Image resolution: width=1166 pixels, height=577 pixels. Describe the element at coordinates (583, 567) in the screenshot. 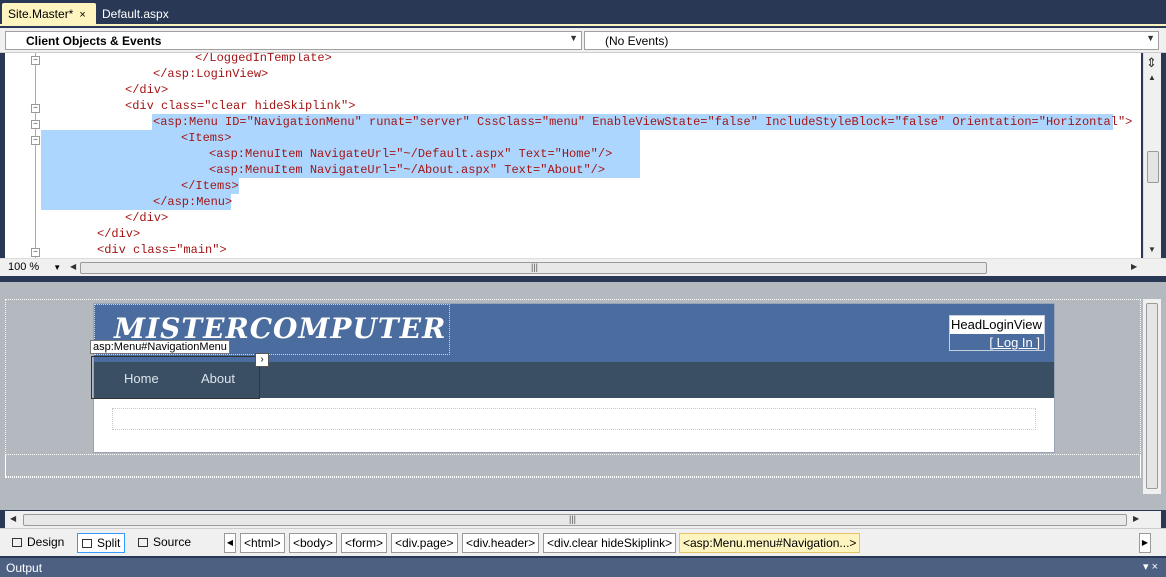

I see `output-panel-header: Output ▾ ×` at that location.